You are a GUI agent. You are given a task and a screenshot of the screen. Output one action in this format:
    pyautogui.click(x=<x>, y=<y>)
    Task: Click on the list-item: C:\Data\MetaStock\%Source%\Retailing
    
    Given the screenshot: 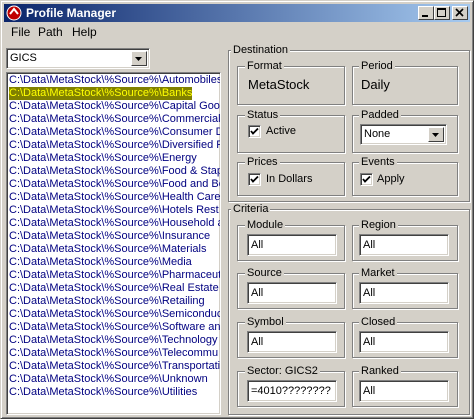 What is the action you would take?
    pyautogui.click(x=107, y=301)
    